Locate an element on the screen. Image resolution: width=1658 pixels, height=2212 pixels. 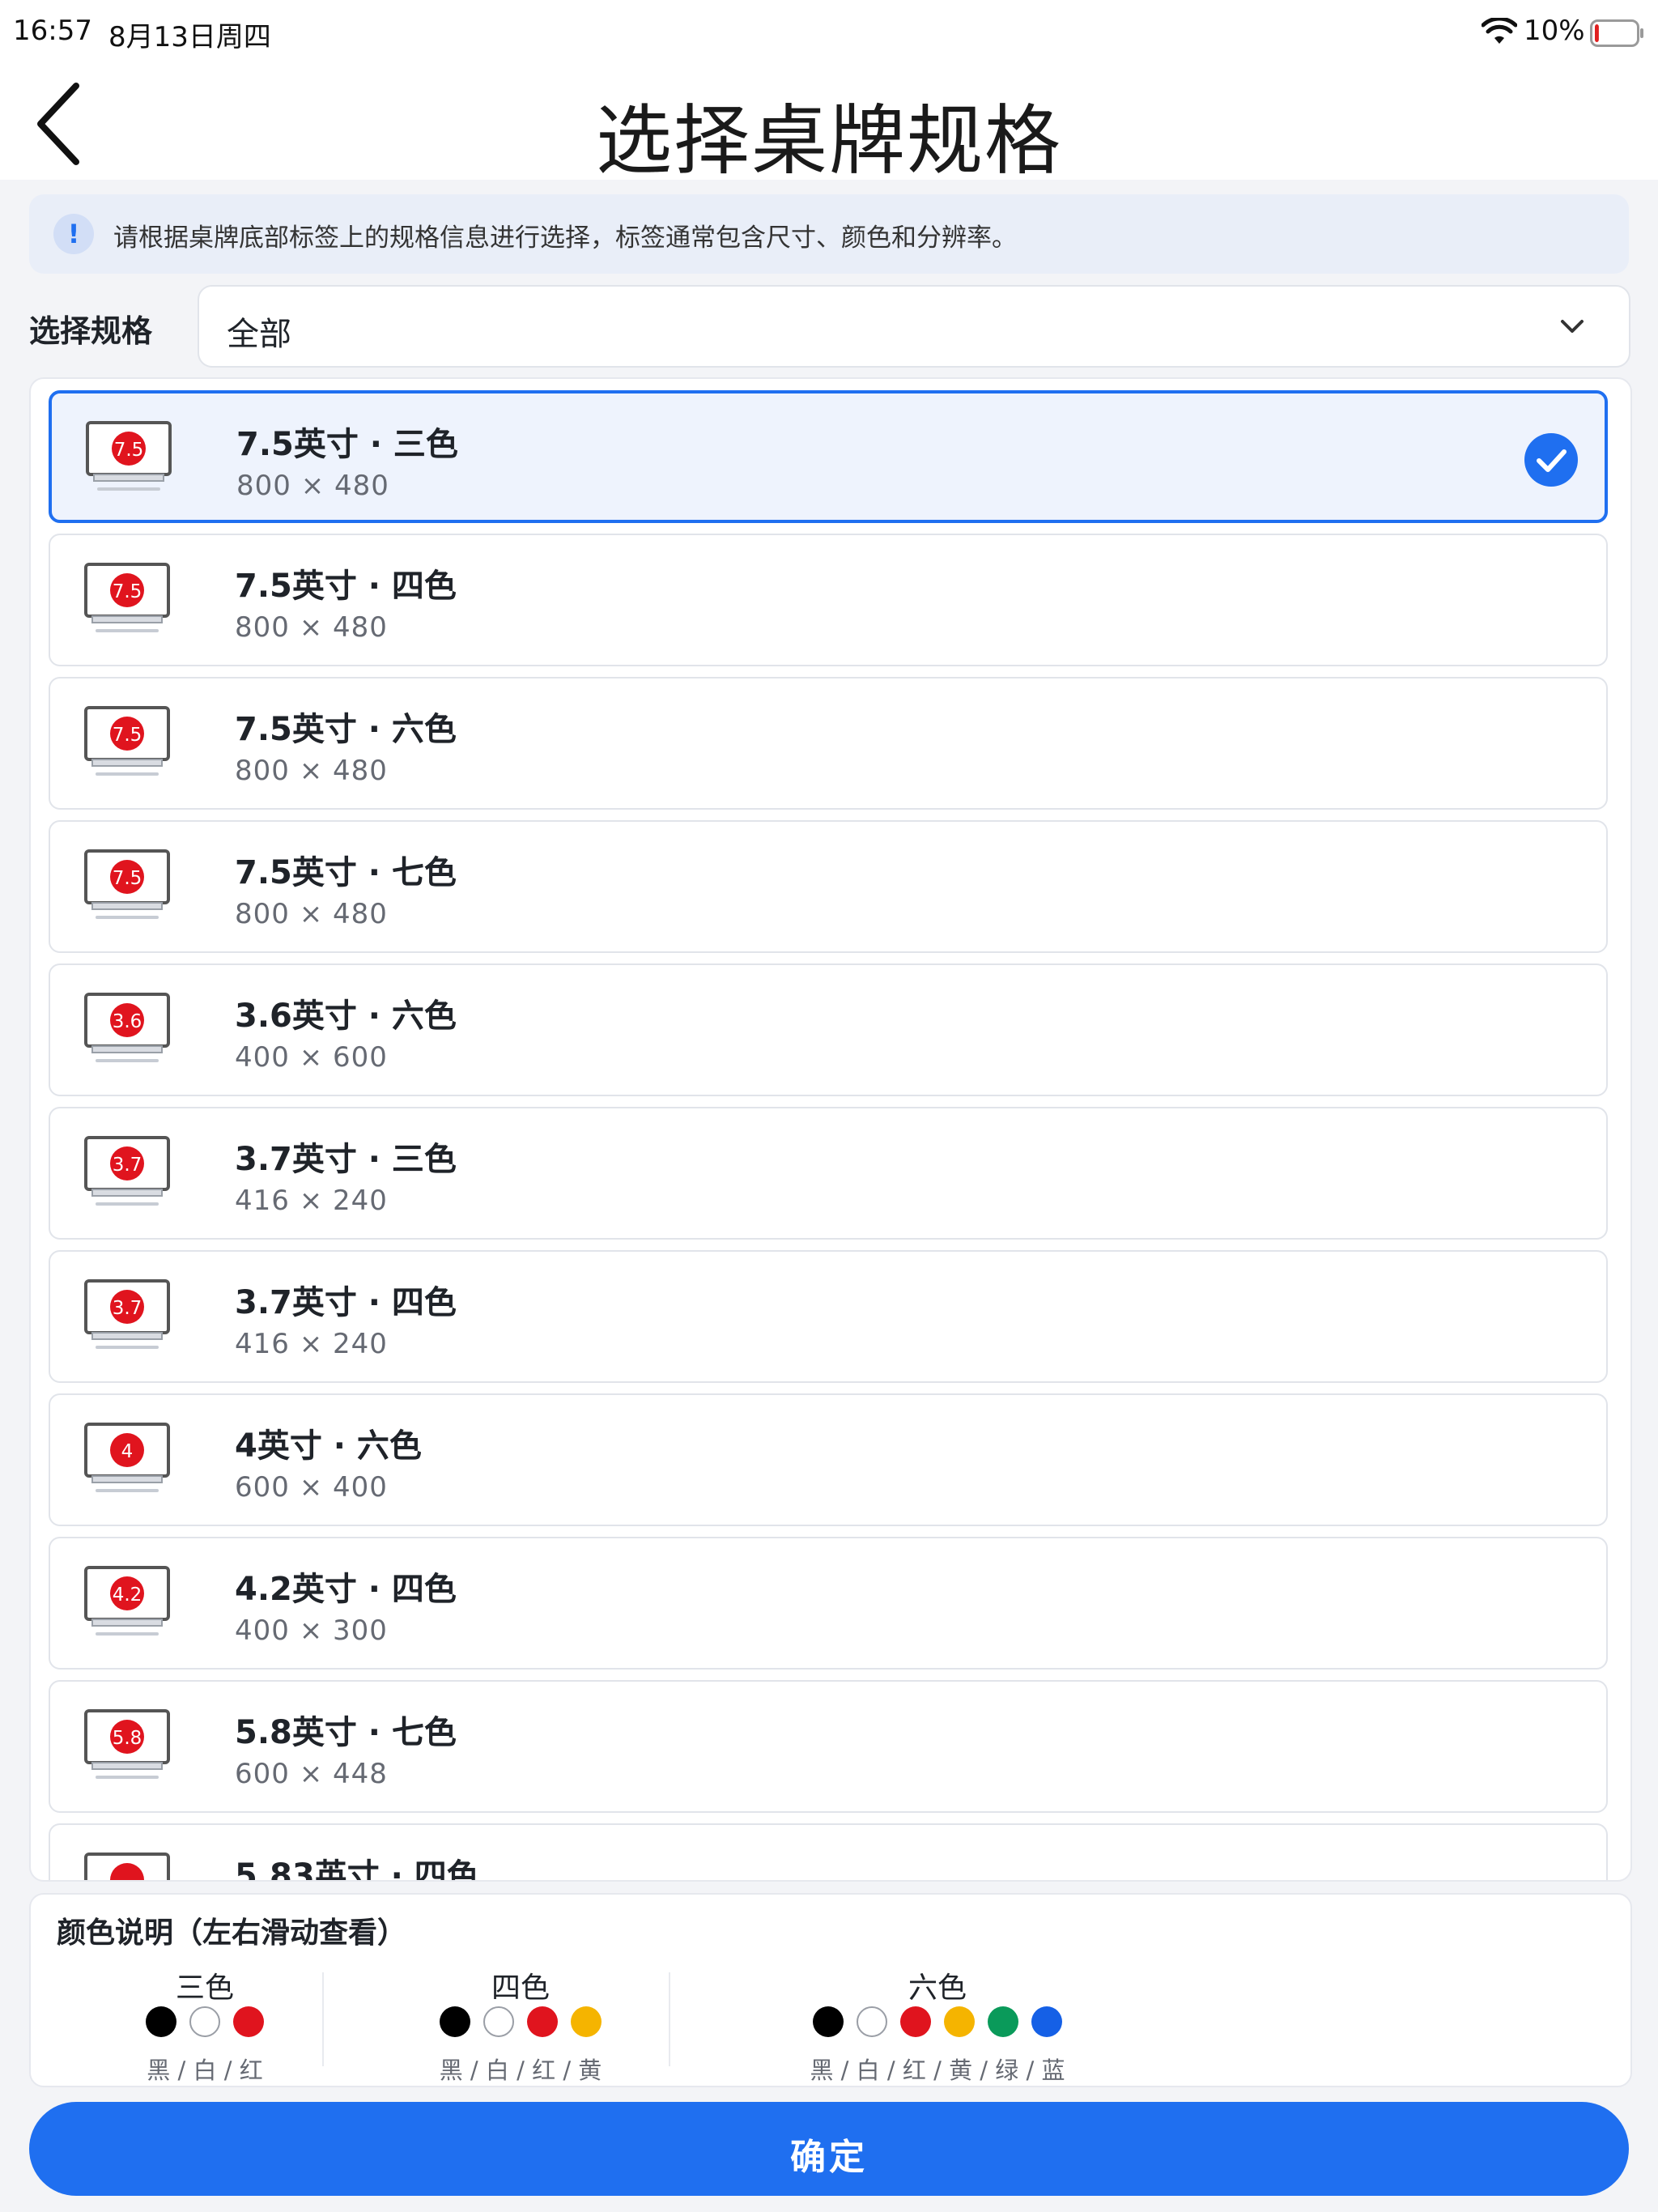
spec-name: 3.6英寸 · 六色 is located at coordinates (346, 1017).